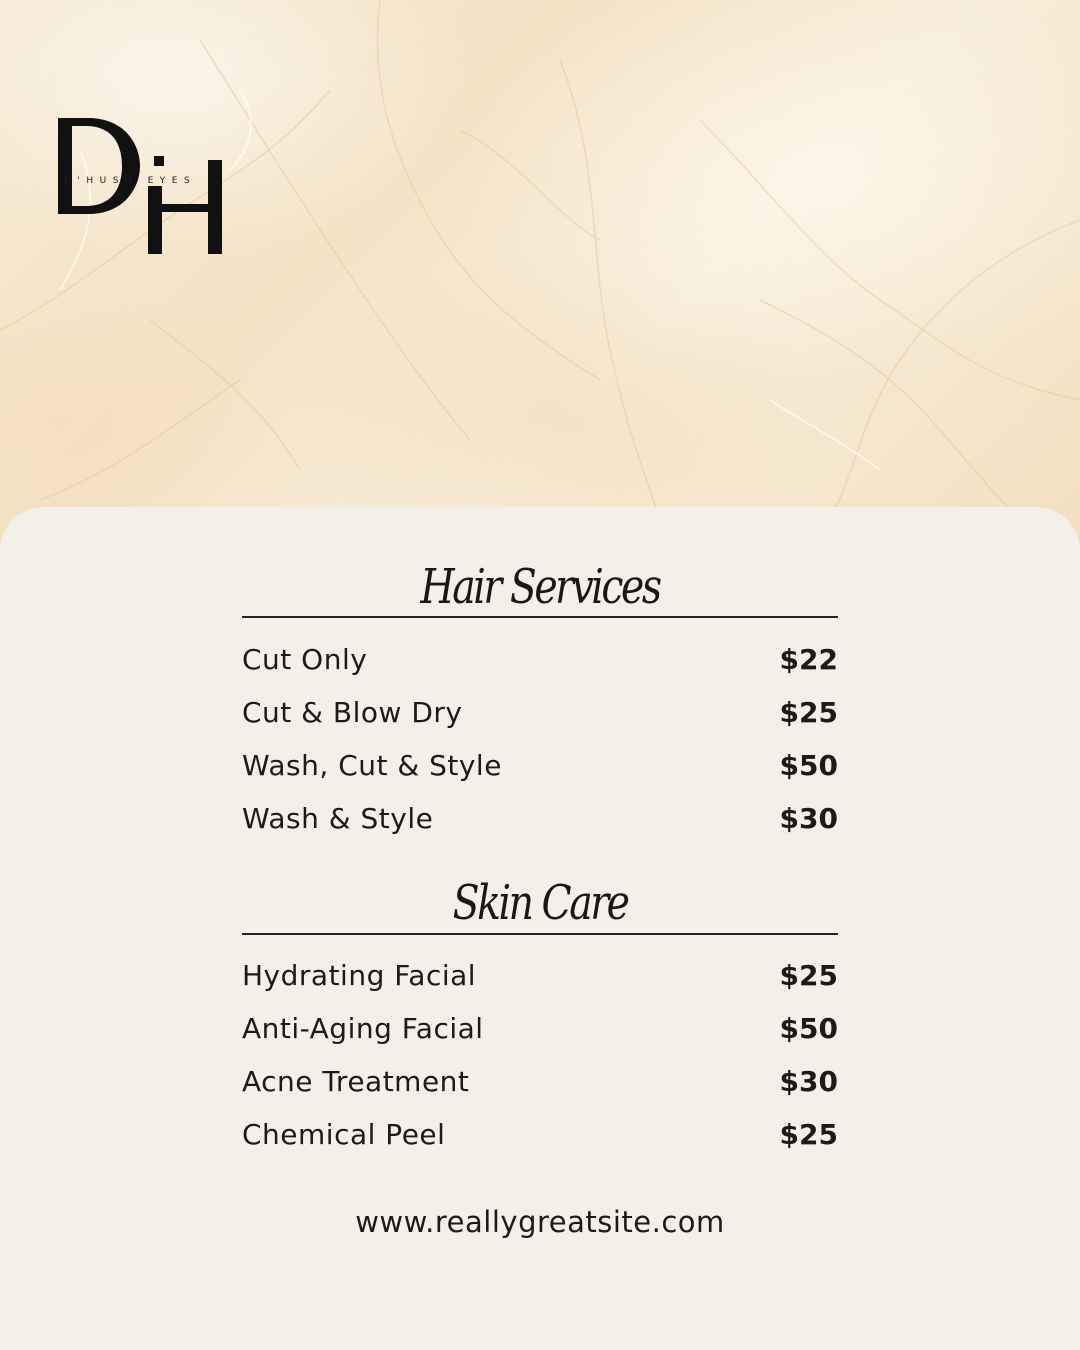  I want to click on service-name: Anti-Aging Facial, so click(363, 1028).